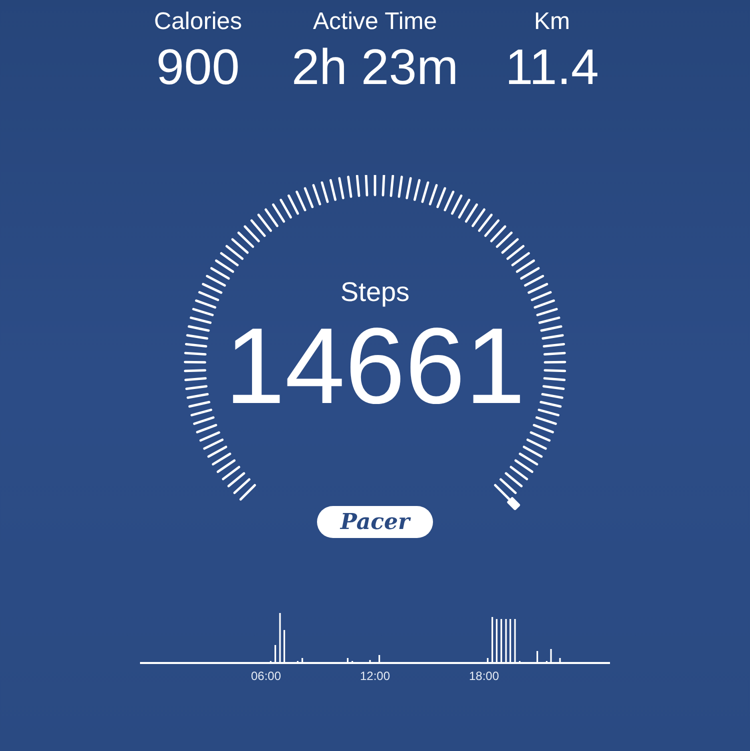 This screenshot has height=751, width=750. I want to click on stat-value: 900, so click(198, 67).